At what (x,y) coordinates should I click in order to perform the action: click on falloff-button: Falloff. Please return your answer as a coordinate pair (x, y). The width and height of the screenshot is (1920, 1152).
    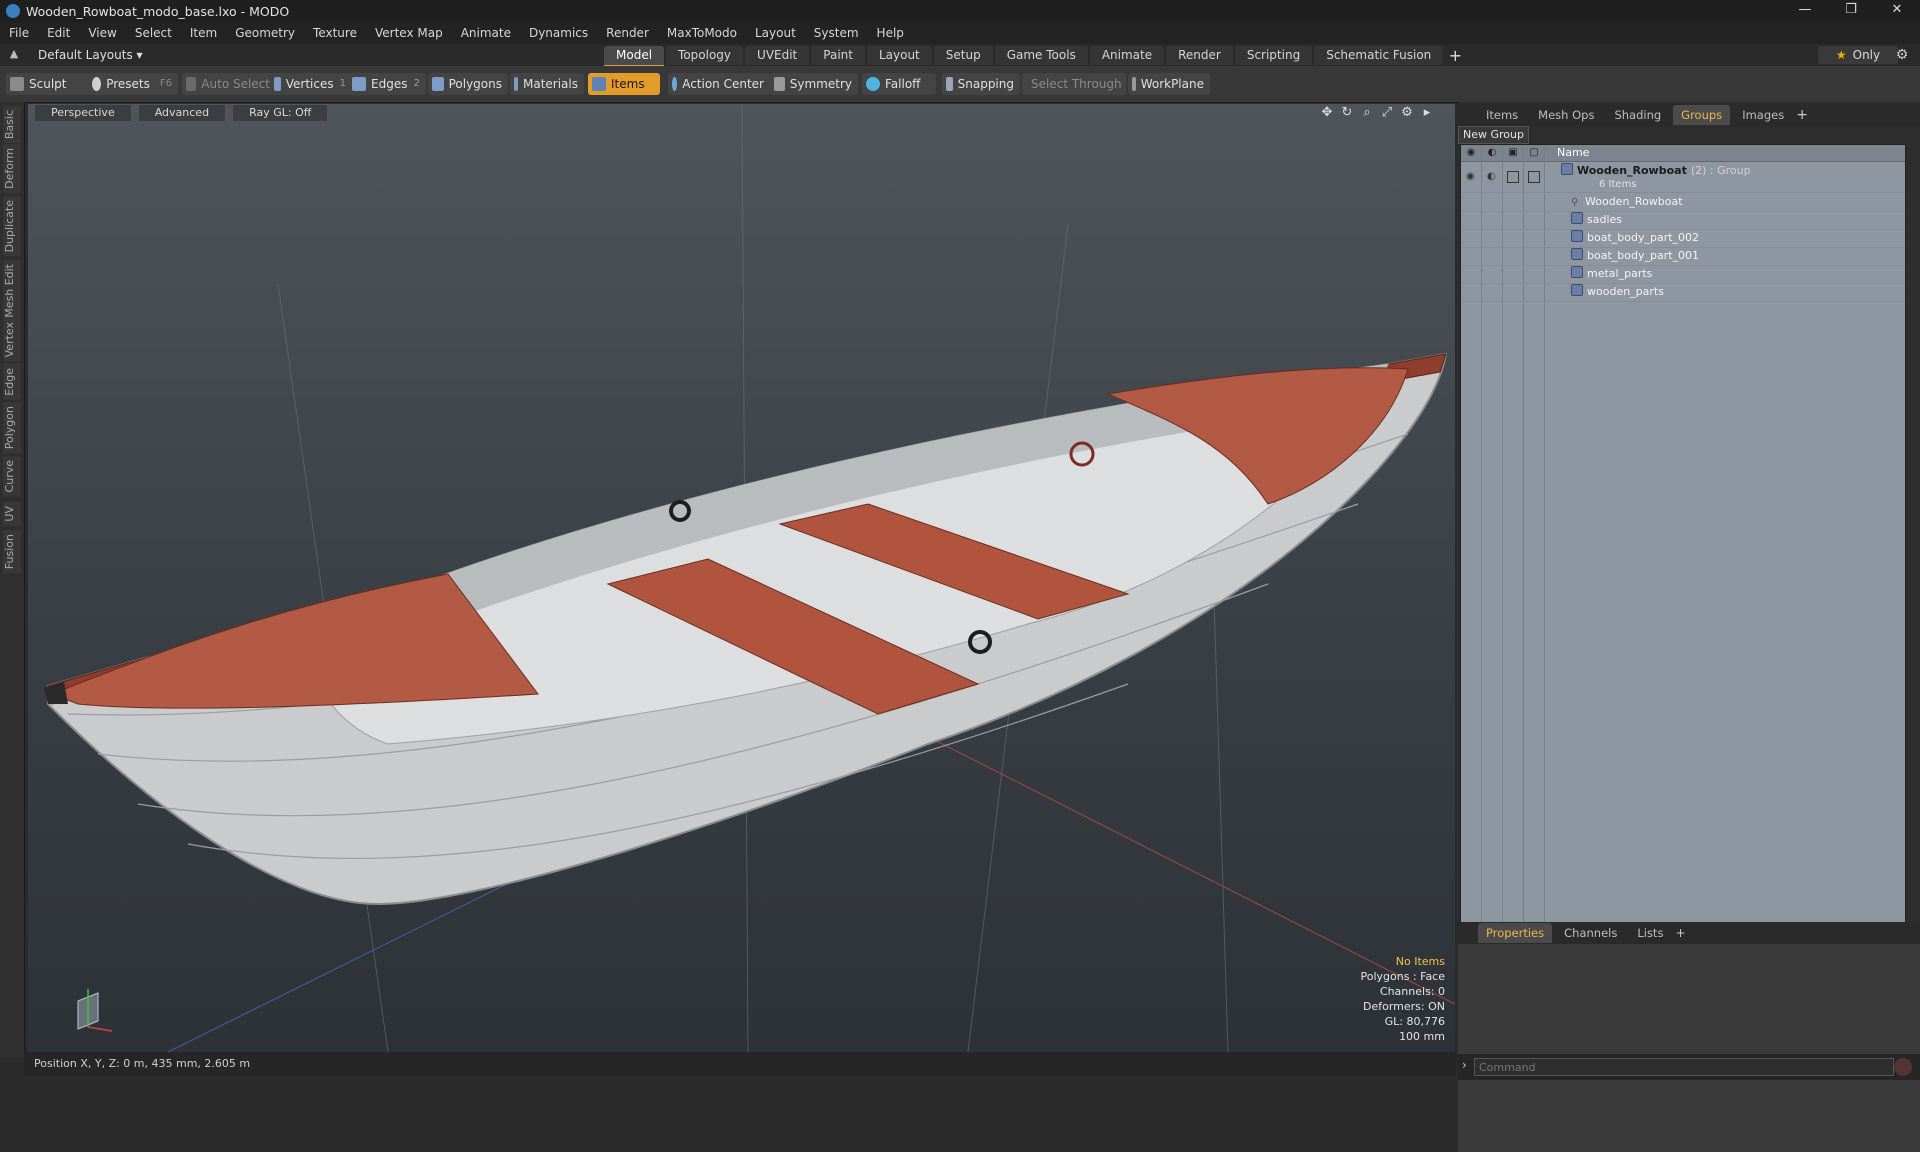
    Looking at the image, I should click on (899, 84).